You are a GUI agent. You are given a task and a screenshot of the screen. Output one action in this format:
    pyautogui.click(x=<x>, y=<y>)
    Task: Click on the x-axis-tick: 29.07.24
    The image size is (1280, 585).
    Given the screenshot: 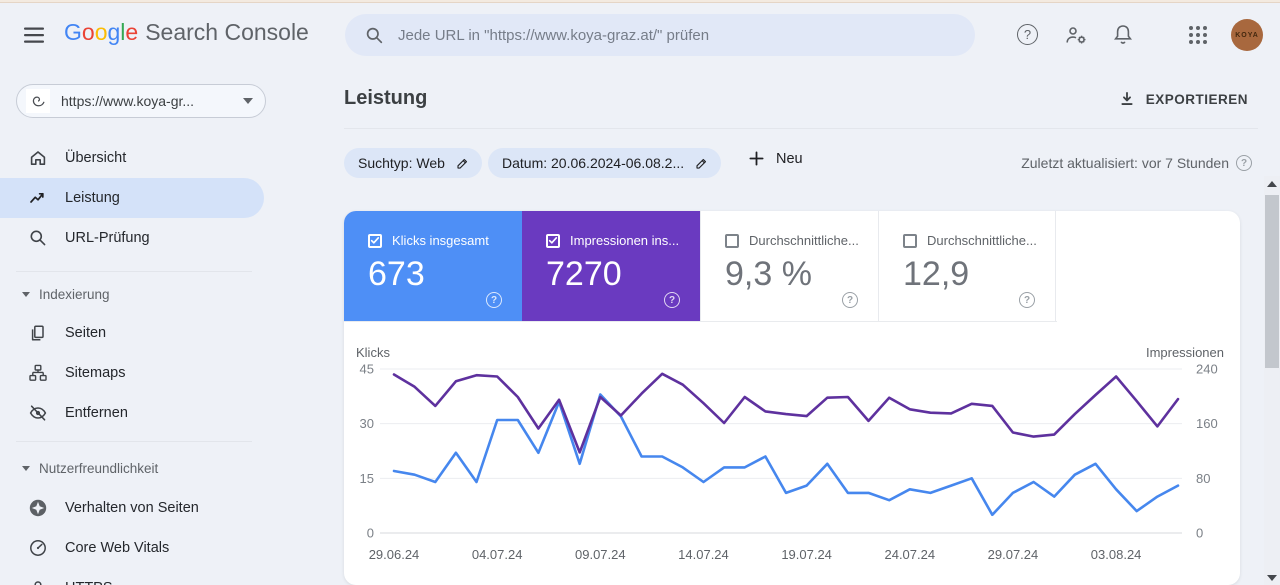 What is the action you would take?
    pyautogui.click(x=1013, y=554)
    